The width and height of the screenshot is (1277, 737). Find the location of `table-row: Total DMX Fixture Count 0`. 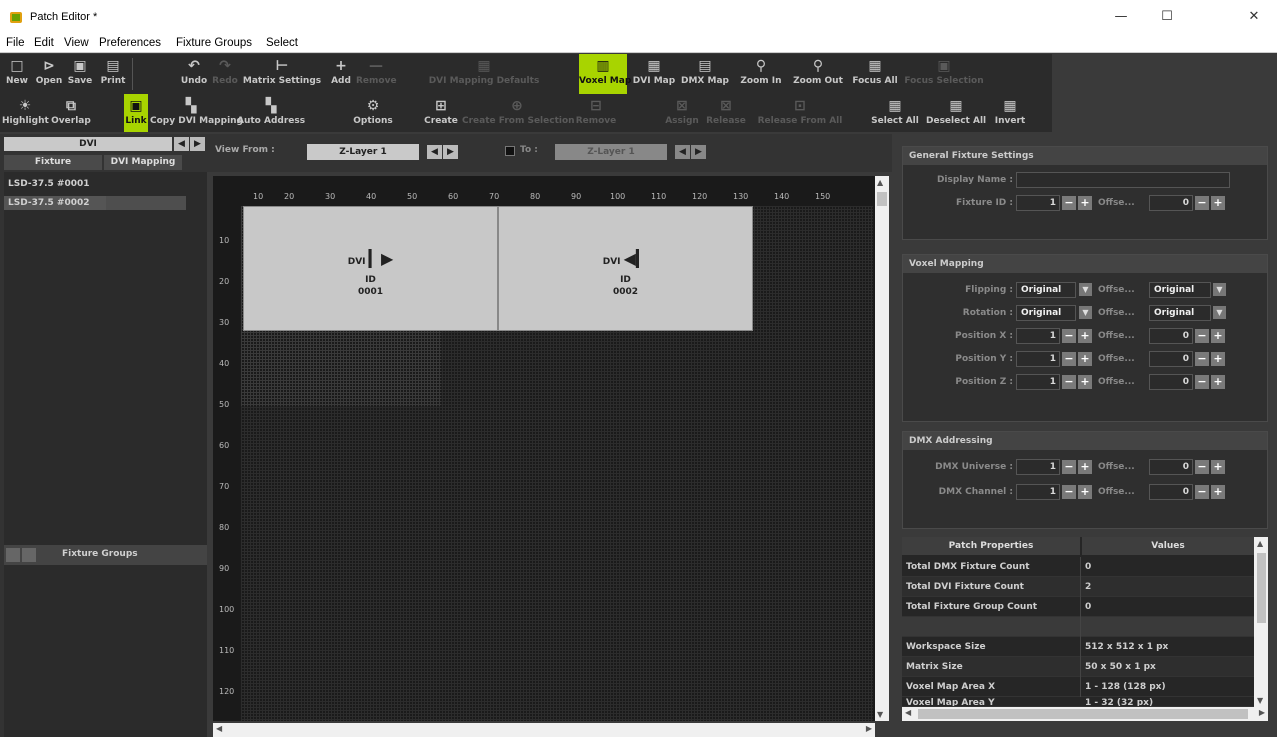

table-row: Total DMX Fixture Count 0 is located at coordinates (1078, 567).